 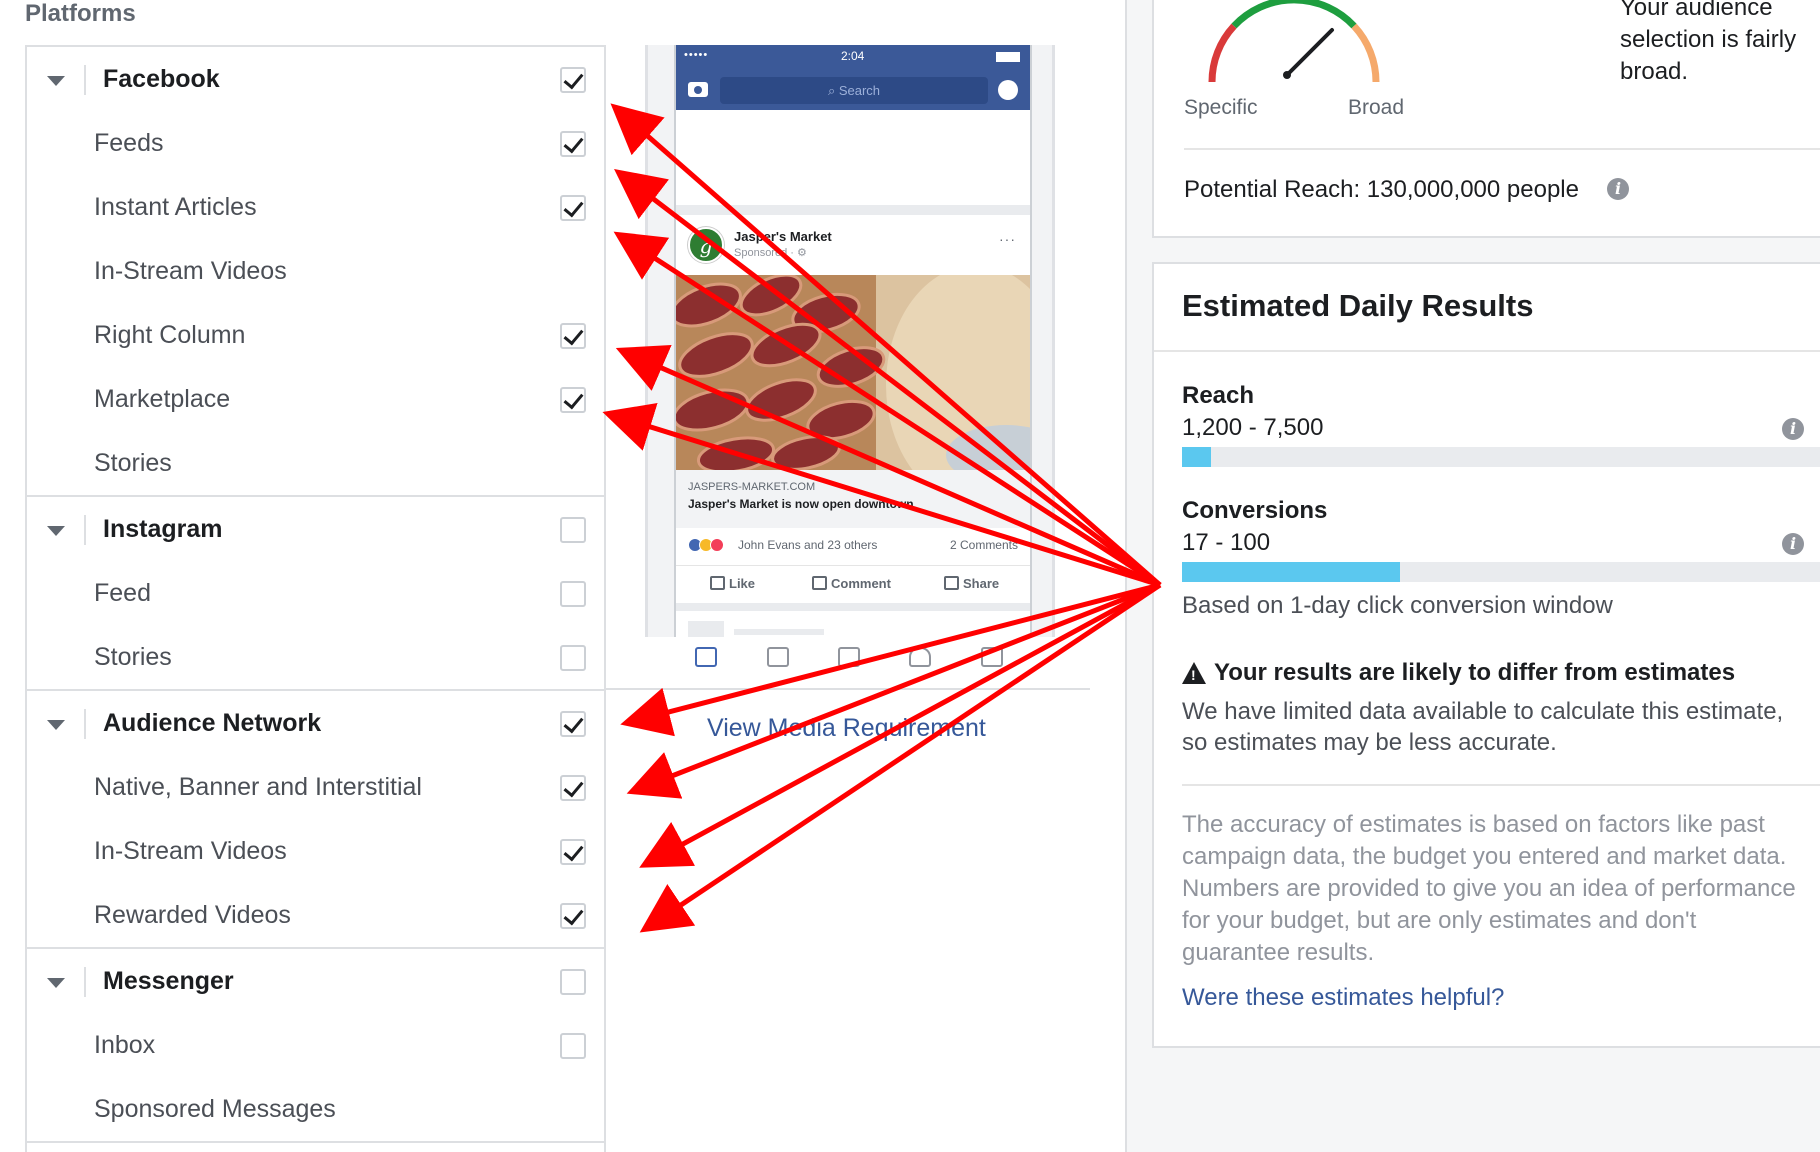 What do you see at coordinates (315, 915) in the screenshot?
I see `placement-item: Rewarded Videos` at bounding box center [315, 915].